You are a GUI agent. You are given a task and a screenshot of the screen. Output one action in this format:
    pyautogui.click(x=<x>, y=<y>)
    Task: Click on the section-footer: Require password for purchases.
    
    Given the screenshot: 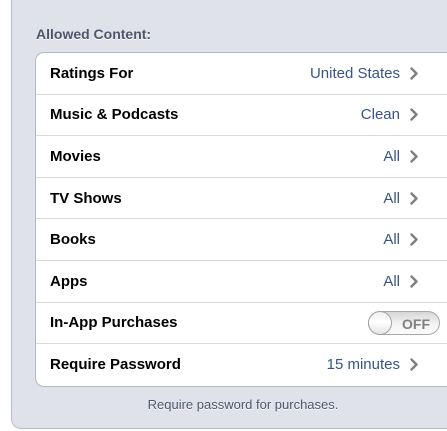 What is the action you would take?
    pyautogui.click(x=243, y=404)
    